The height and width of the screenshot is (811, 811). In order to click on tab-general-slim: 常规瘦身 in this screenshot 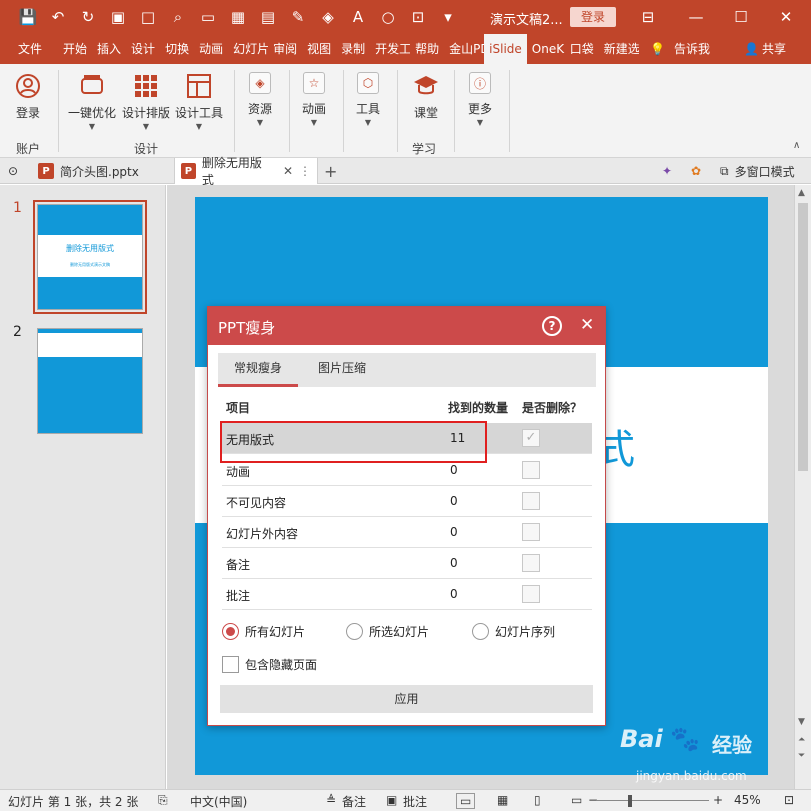, I will do `click(258, 370)`.